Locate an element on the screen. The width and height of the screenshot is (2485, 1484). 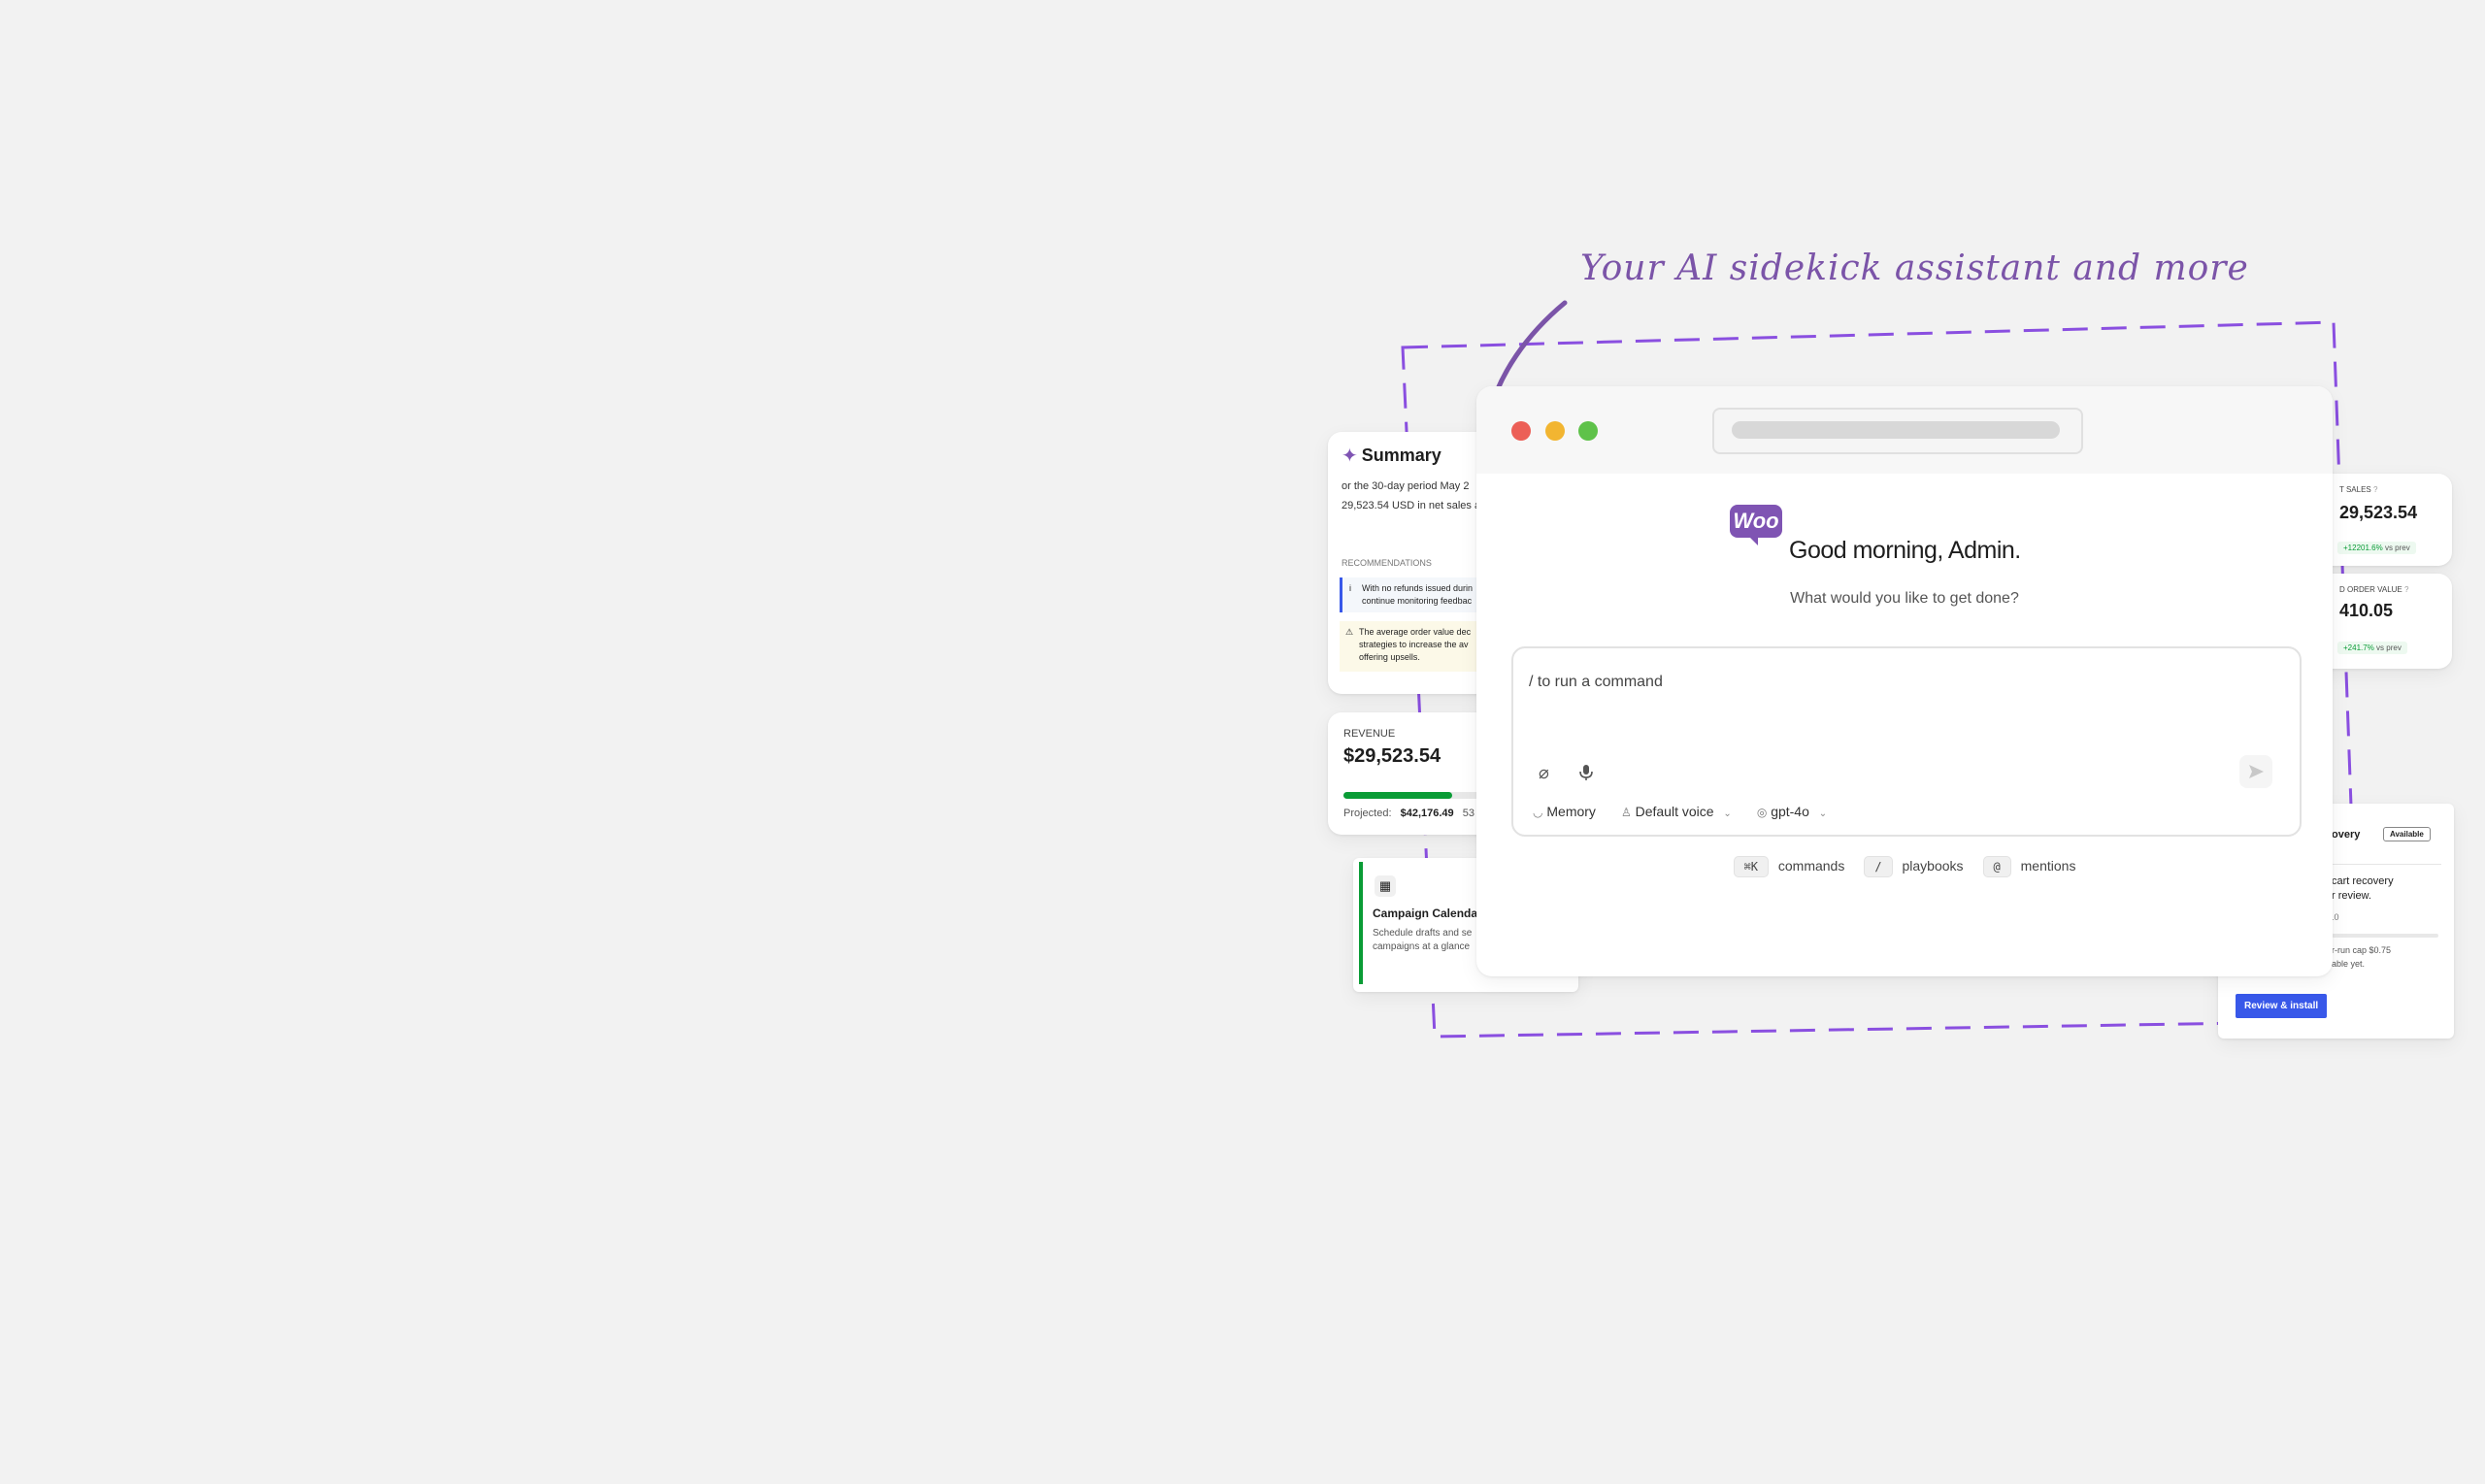
attach-icon: ⌀ is located at coordinates (1544, 773).